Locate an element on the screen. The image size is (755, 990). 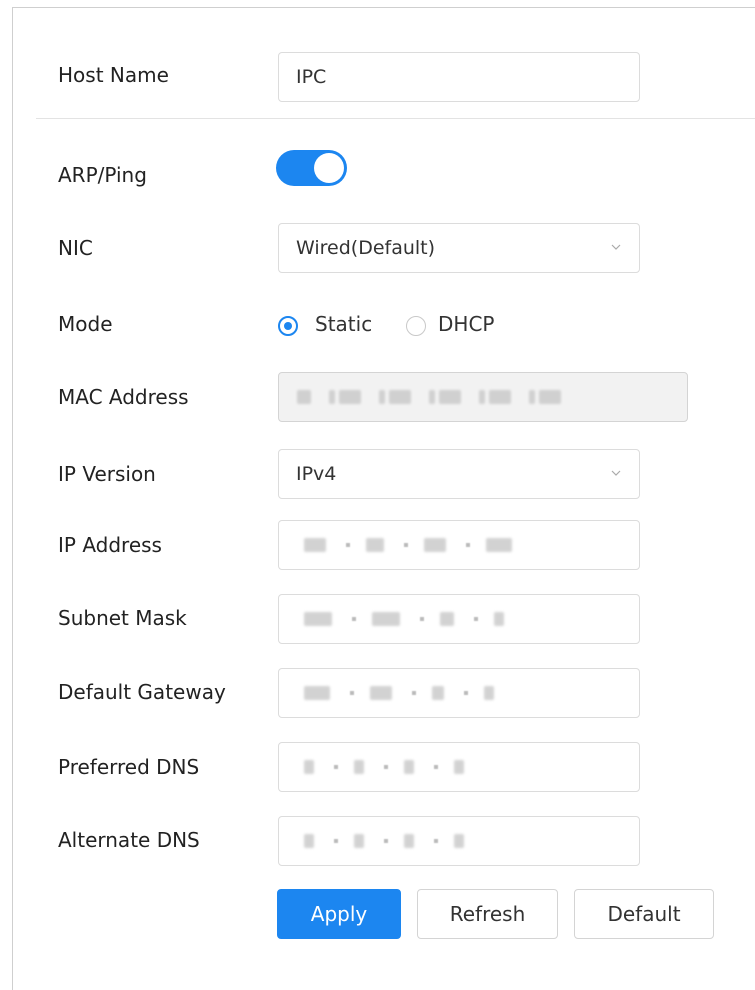
nic-select: Wired(Default) is located at coordinates (459, 248).